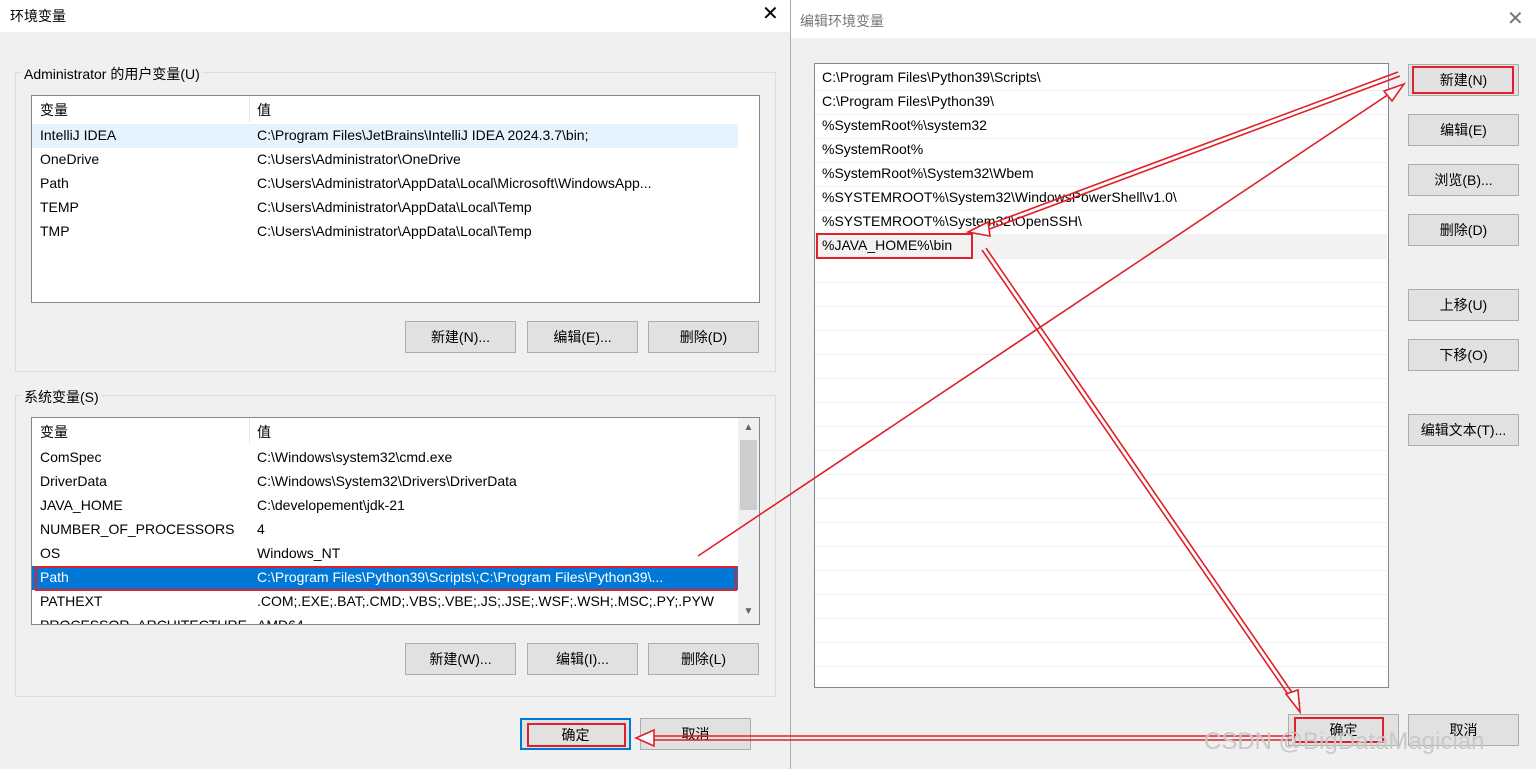 This screenshot has width=1536, height=769. What do you see at coordinates (1143, 476) in the screenshot?
I see `arrow-entry-to-ok-outline` at bounding box center [1143, 476].